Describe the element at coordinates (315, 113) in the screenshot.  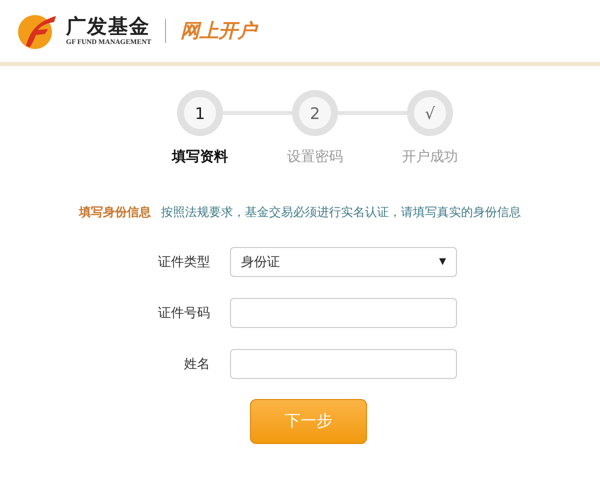
I see `step-circle: 2` at that location.